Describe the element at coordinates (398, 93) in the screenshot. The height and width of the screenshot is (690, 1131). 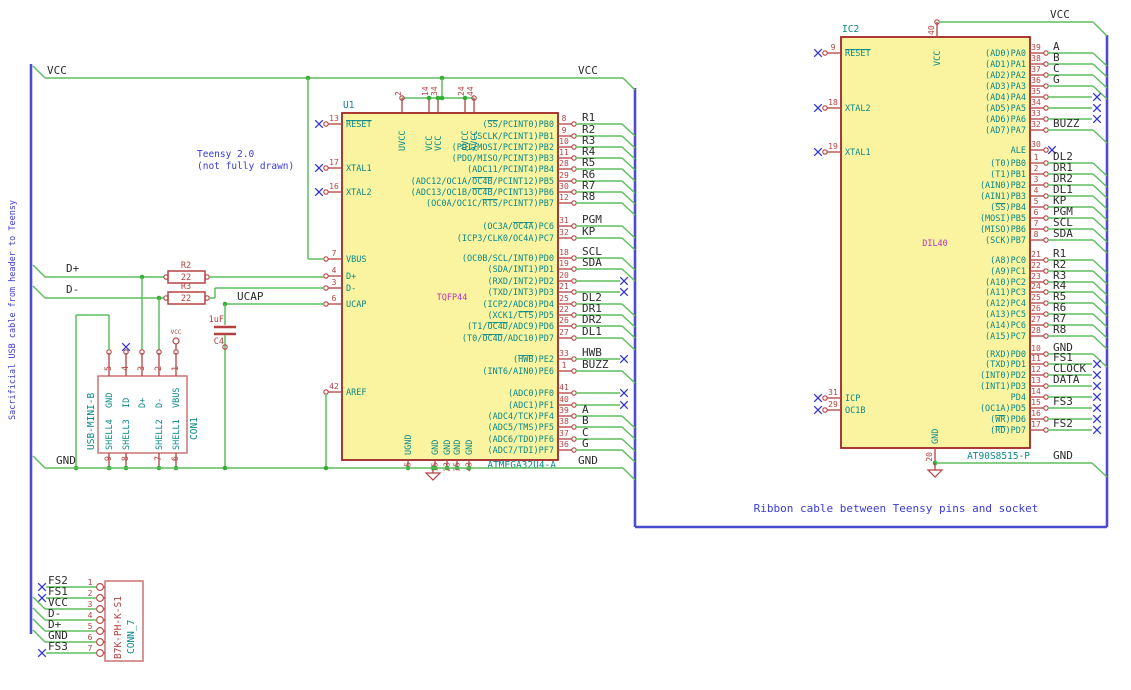
I see `u1-pin-number: 2` at that location.